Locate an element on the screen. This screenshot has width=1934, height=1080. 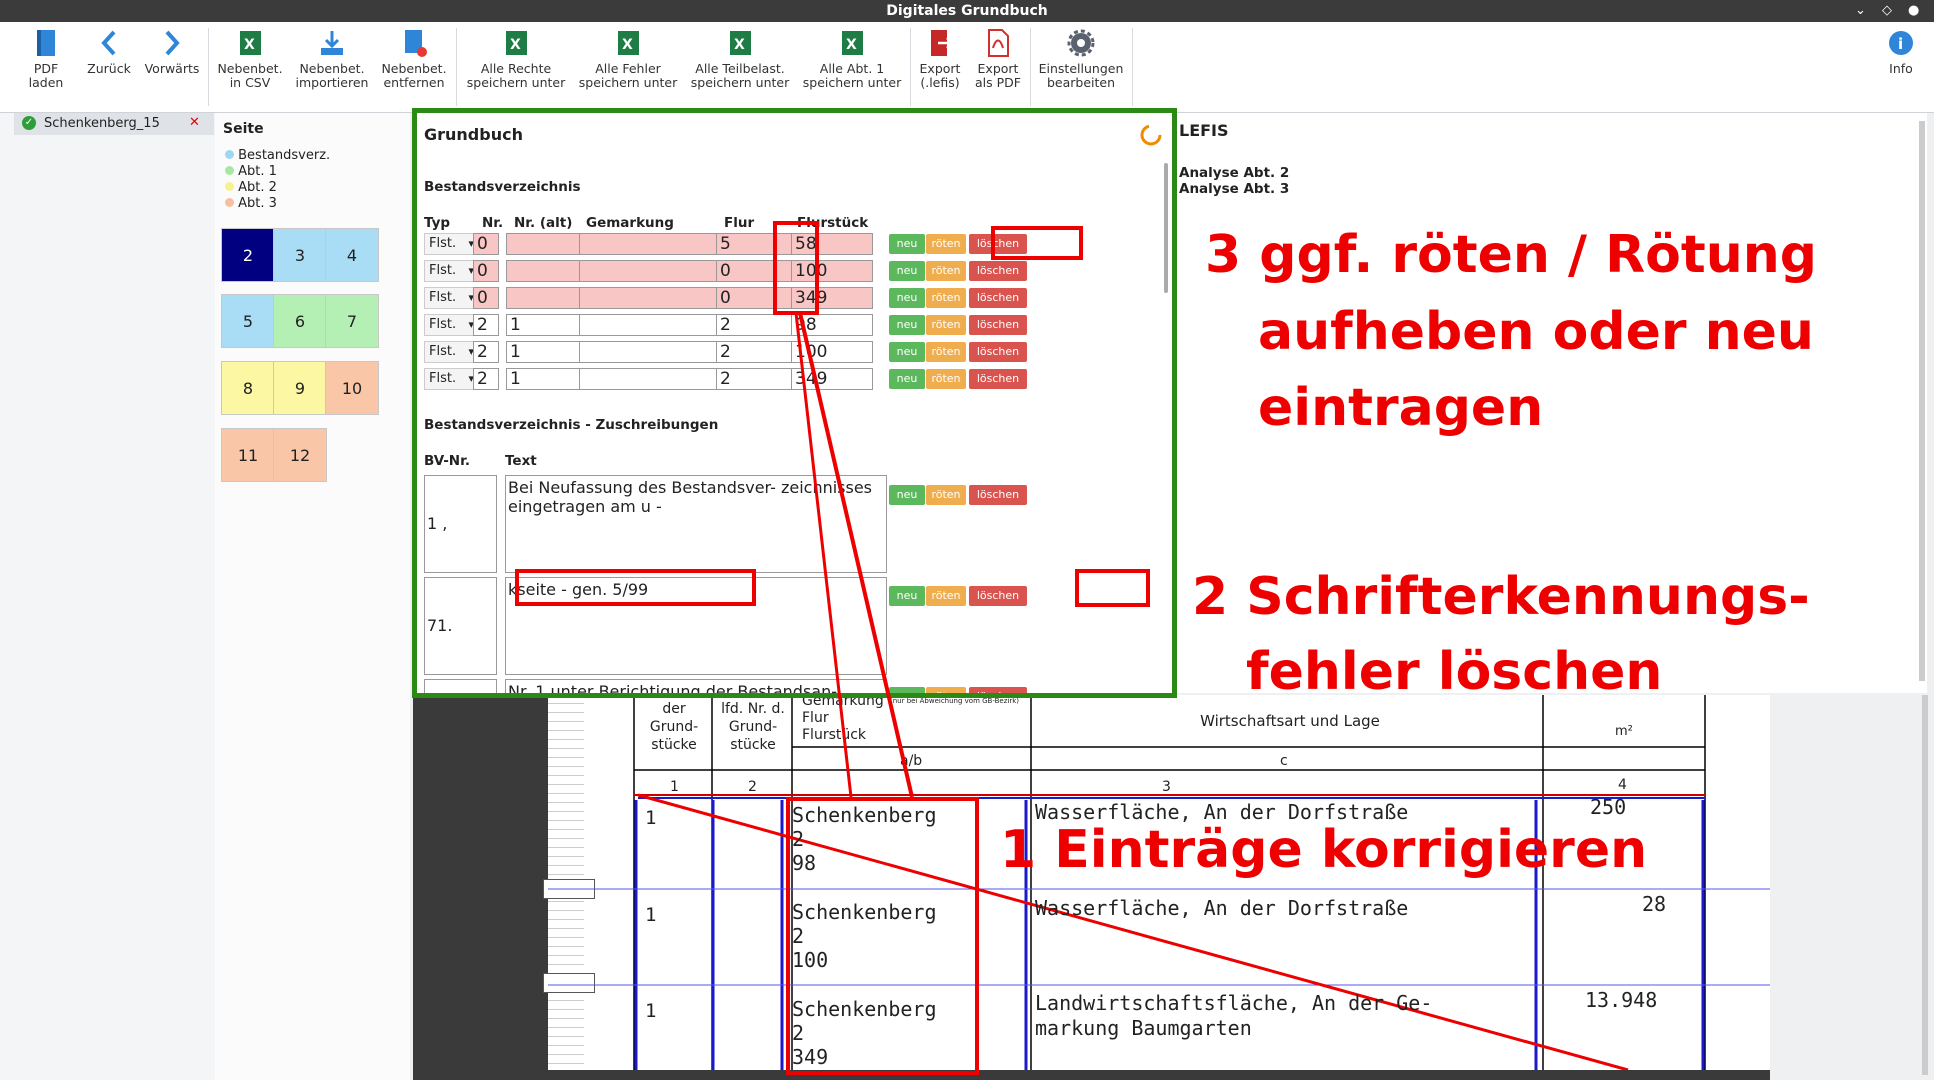
connector-line is located at coordinates (854, 555).